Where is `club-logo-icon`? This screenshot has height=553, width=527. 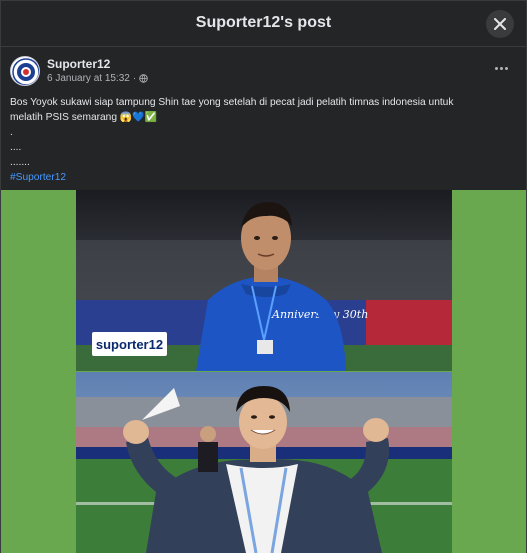
club-logo-icon is located at coordinates (25, 71).